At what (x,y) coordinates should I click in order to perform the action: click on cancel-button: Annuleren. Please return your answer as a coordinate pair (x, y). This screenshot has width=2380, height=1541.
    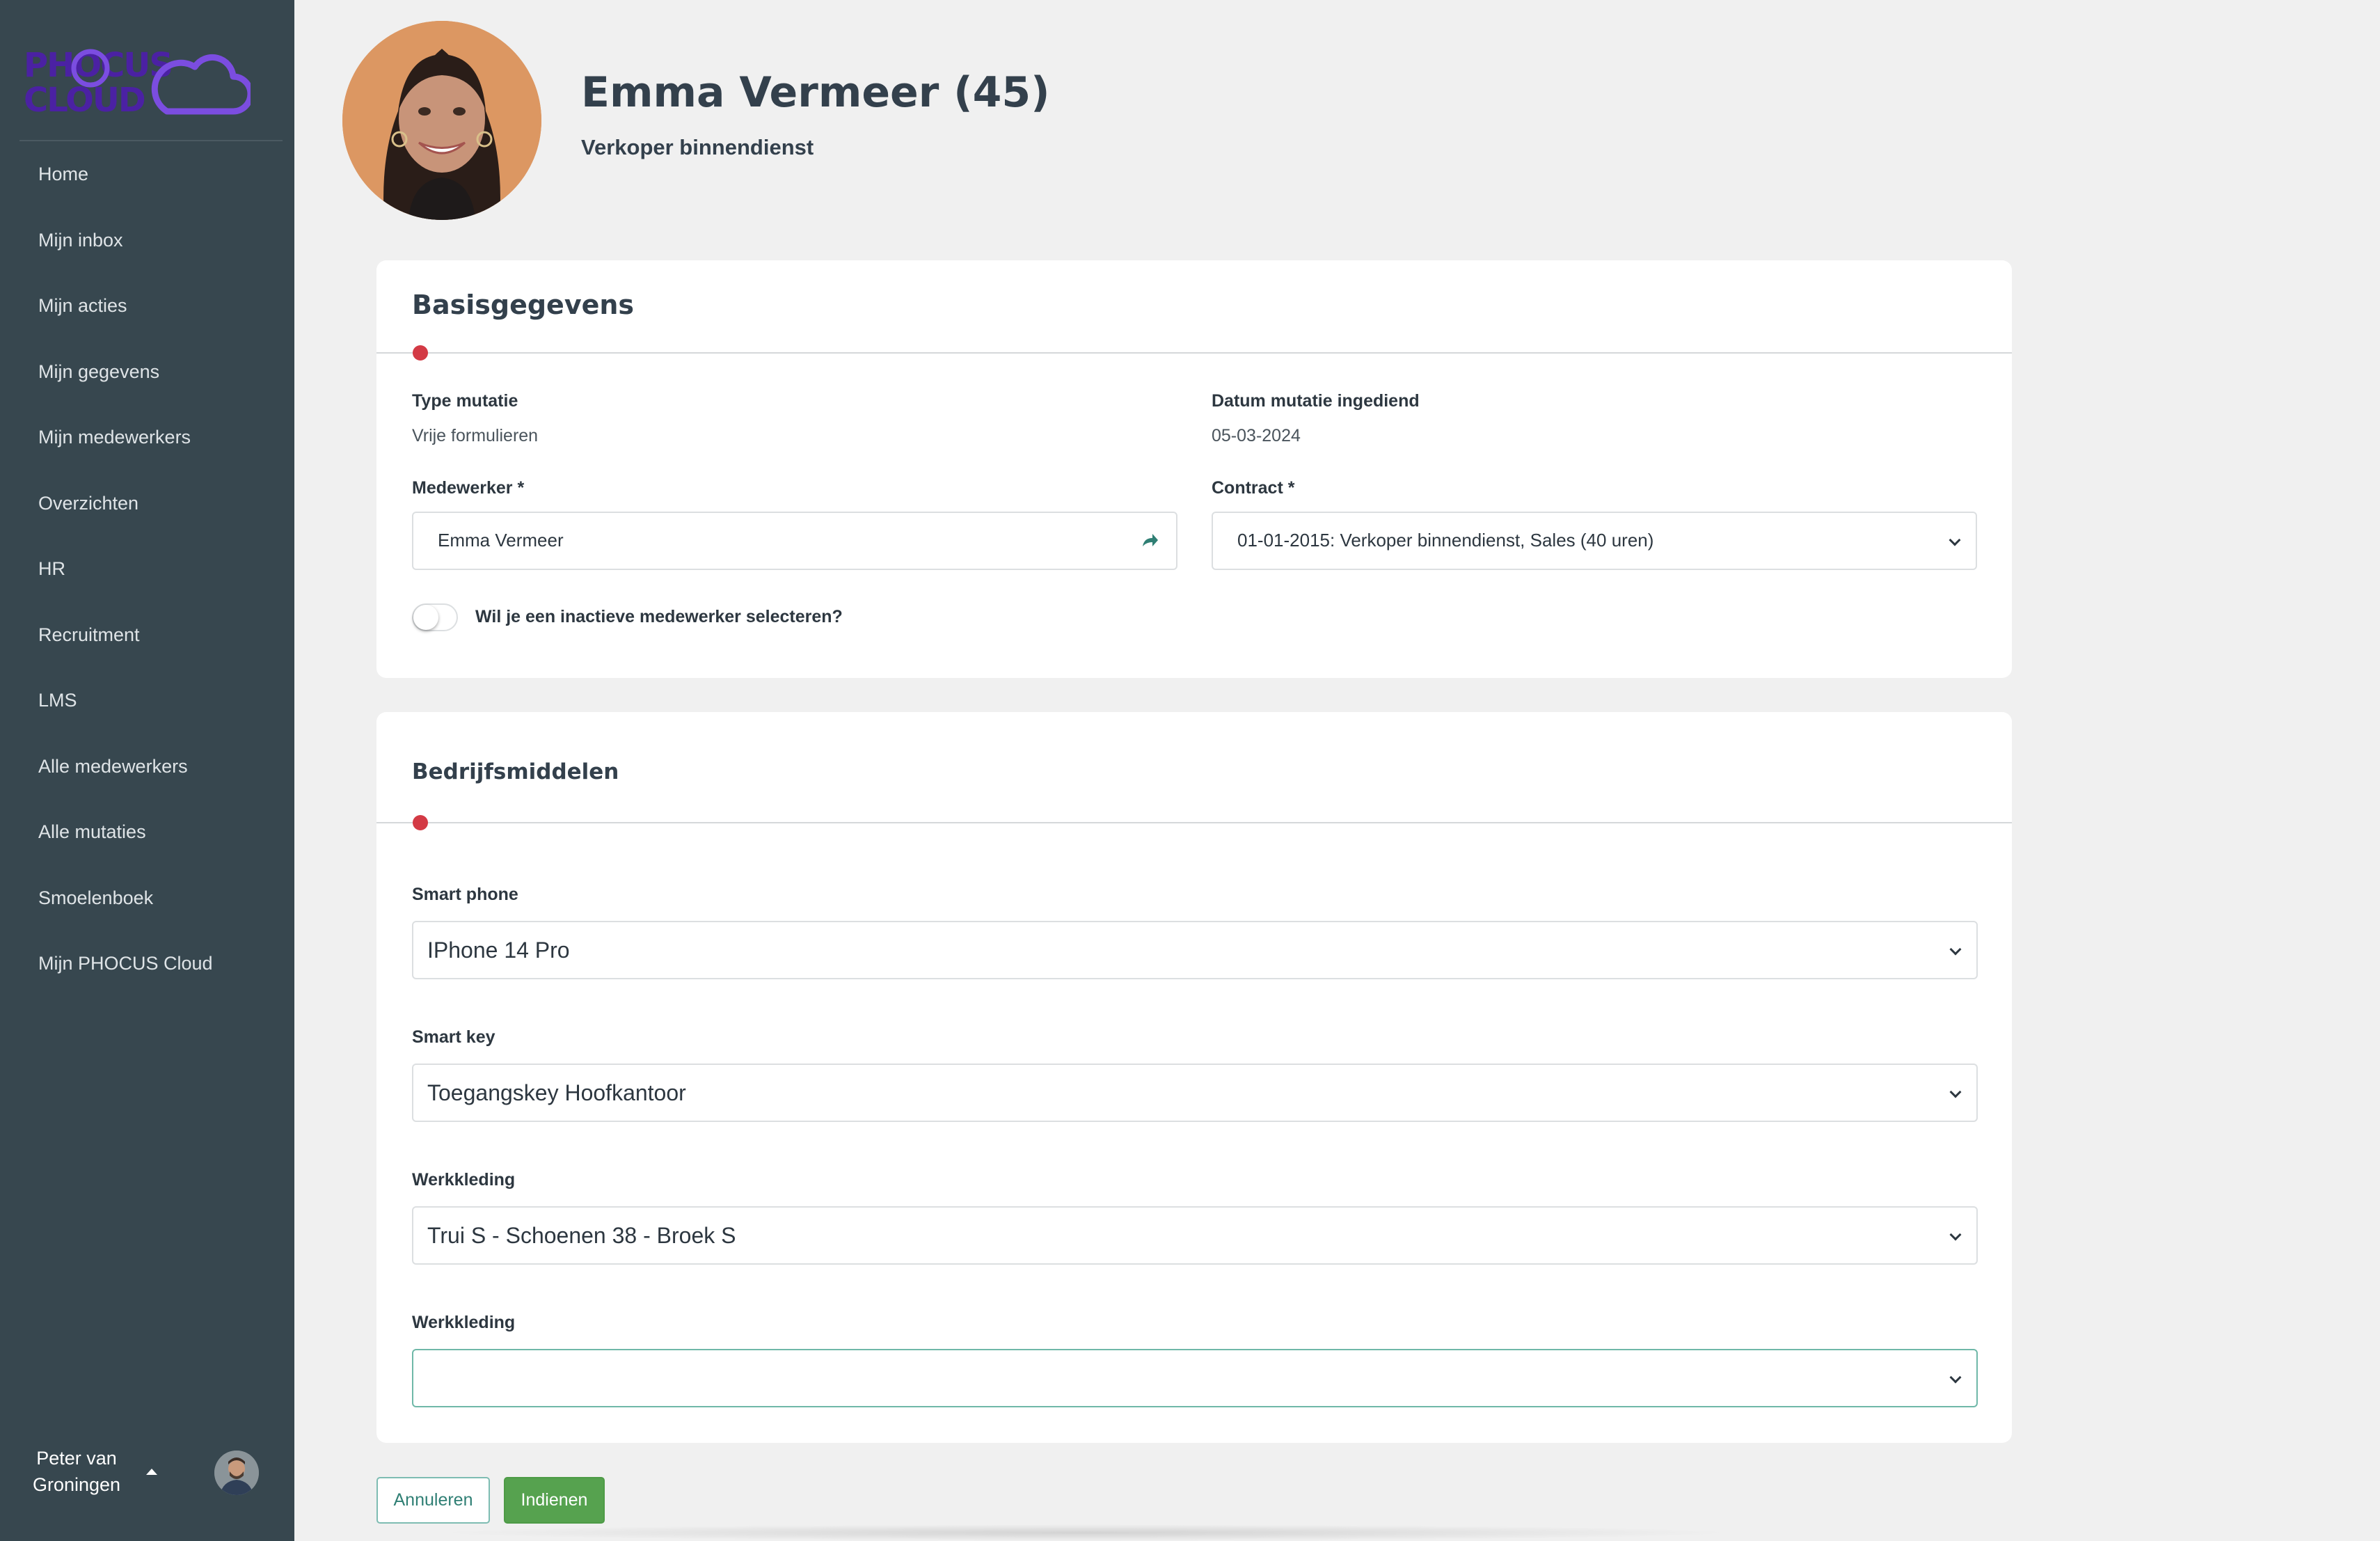
    Looking at the image, I should click on (433, 1500).